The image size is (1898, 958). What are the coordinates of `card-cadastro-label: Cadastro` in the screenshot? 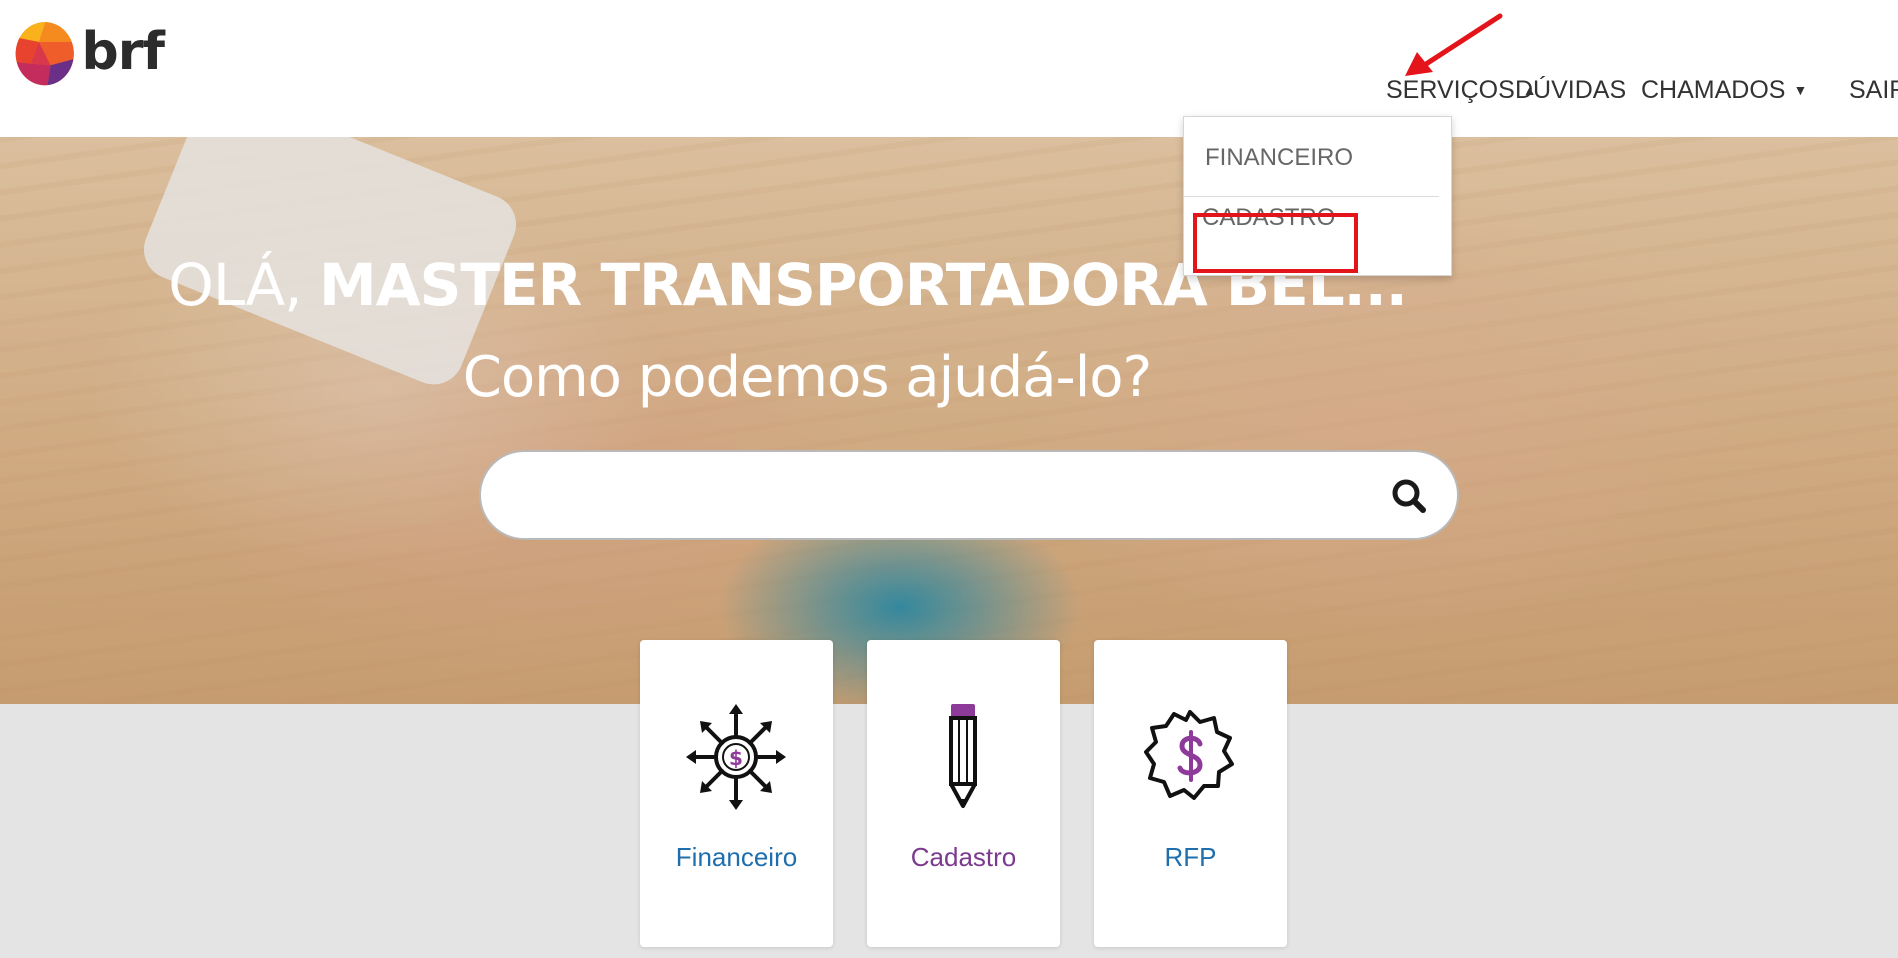 It's located at (963, 857).